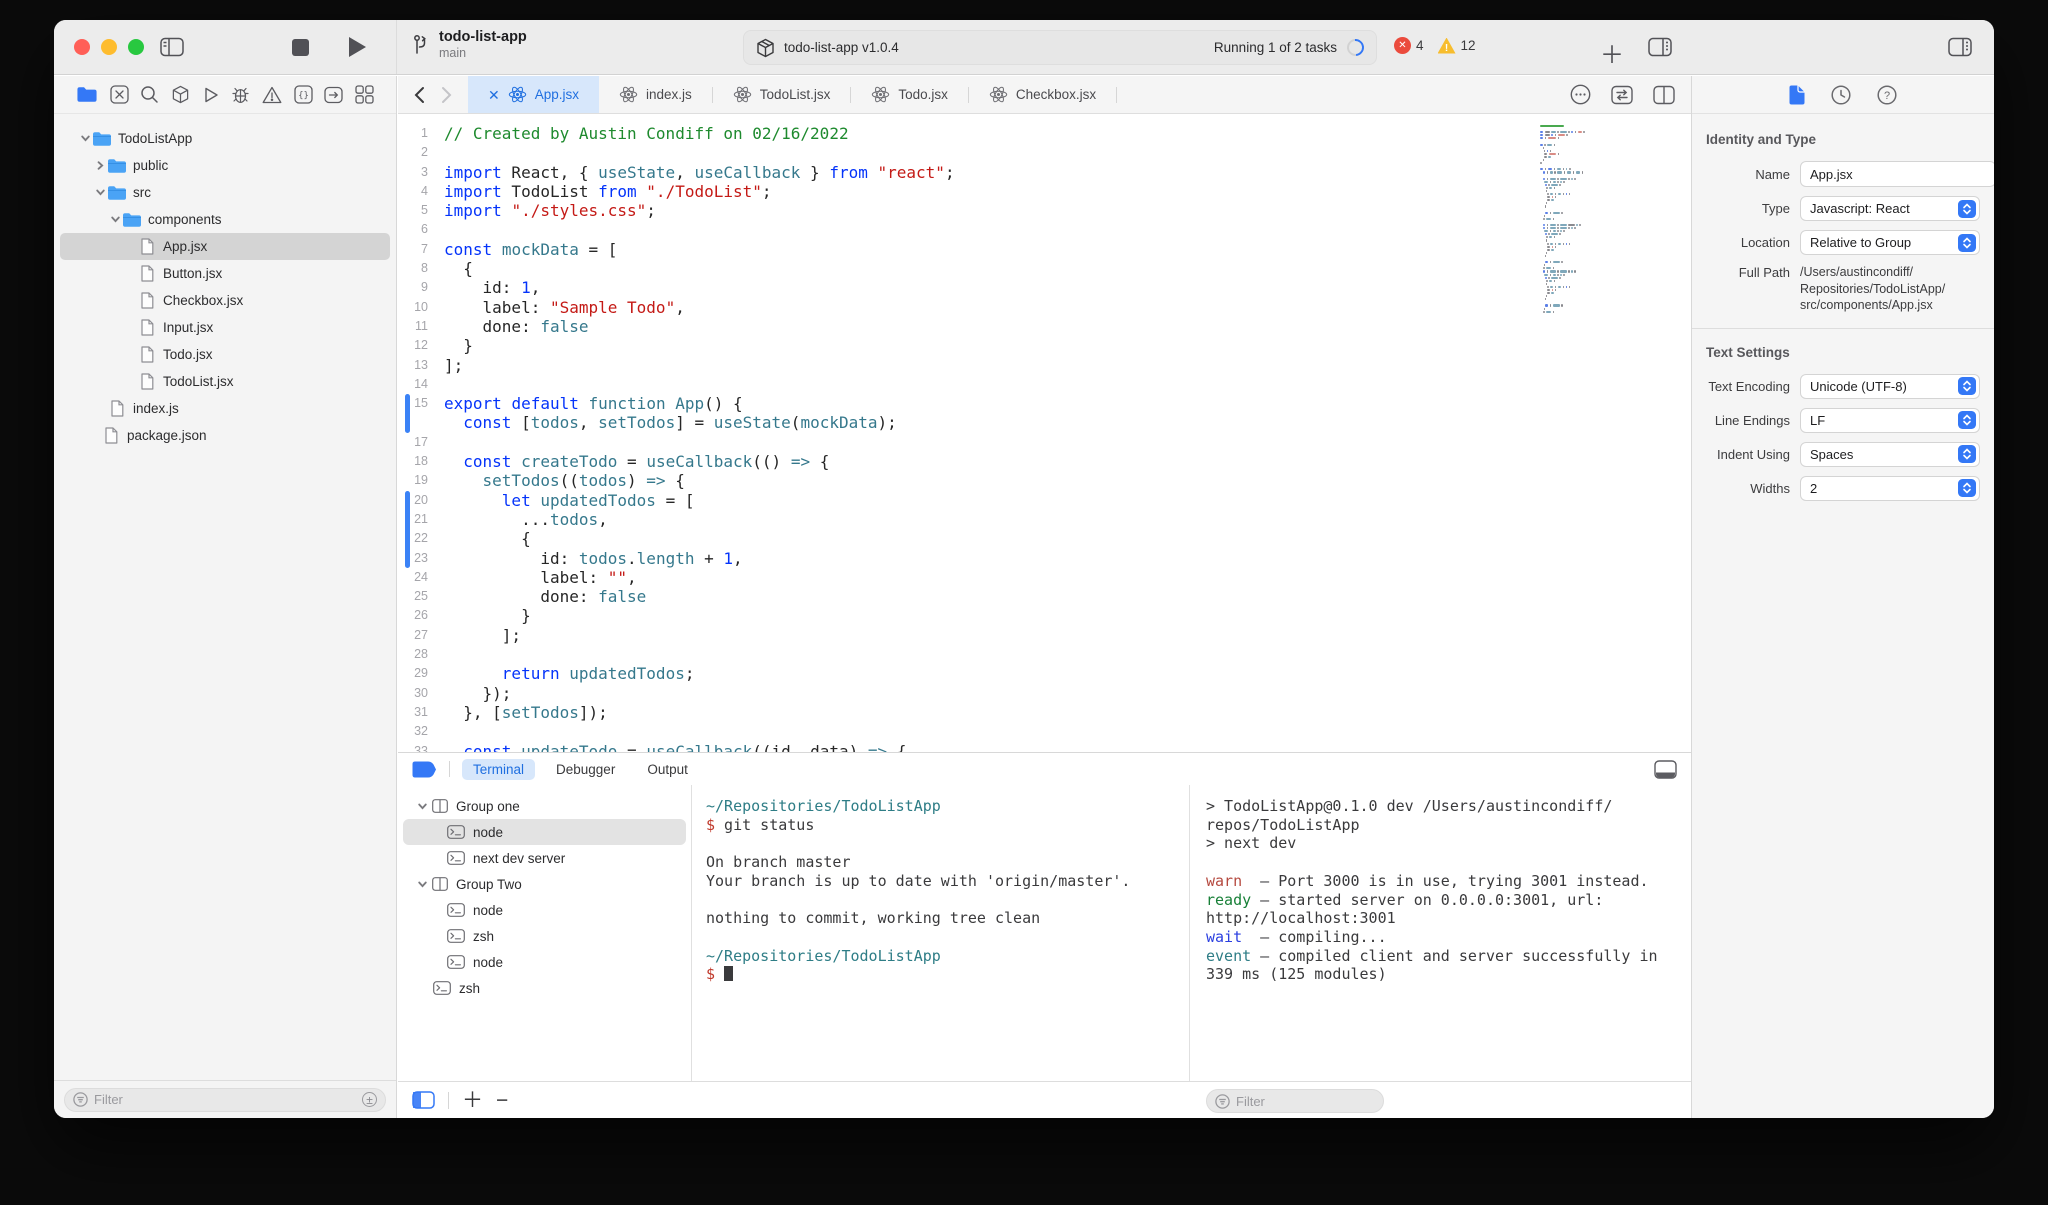 The height and width of the screenshot is (1205, 2048). Describe the element at coordinates (1295, 1101) in the screenshot. I see `terminal-filter-field: Filter` at that location.